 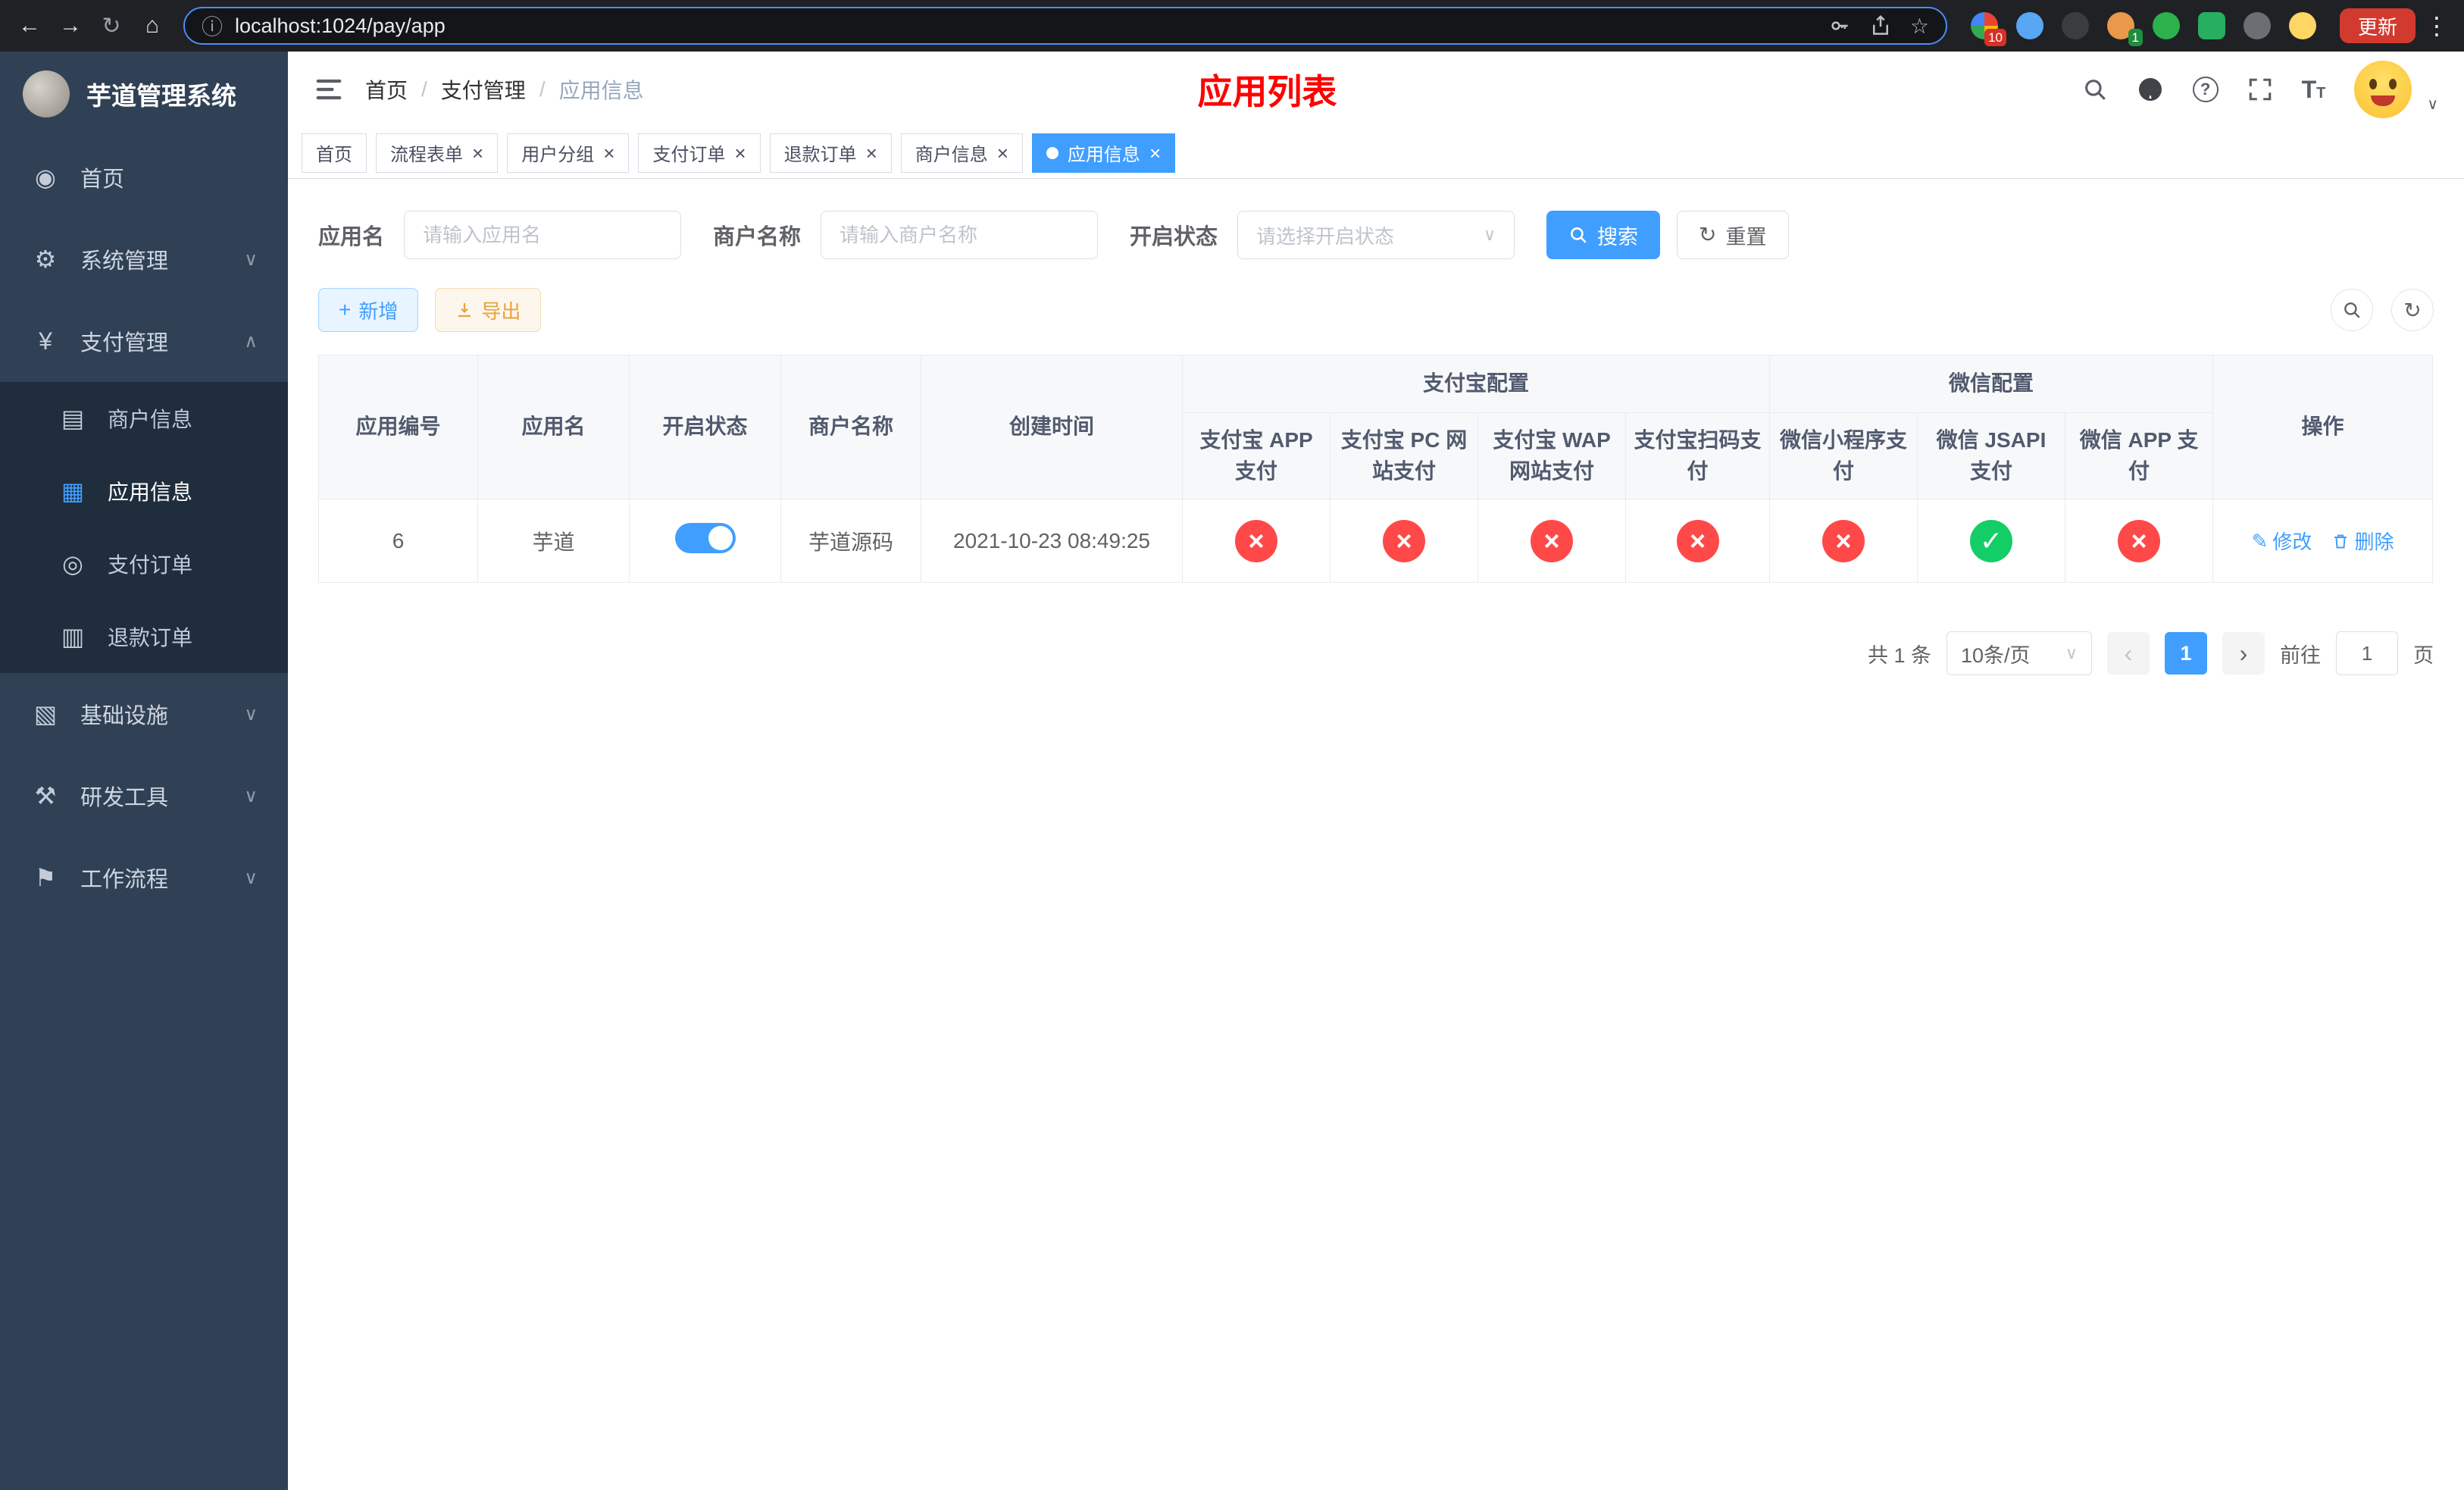 What do you see at coordinates (1986, 27) in the screenshot?
I see `extension-icon-grid: 10` at bounding box center [1986, 27].